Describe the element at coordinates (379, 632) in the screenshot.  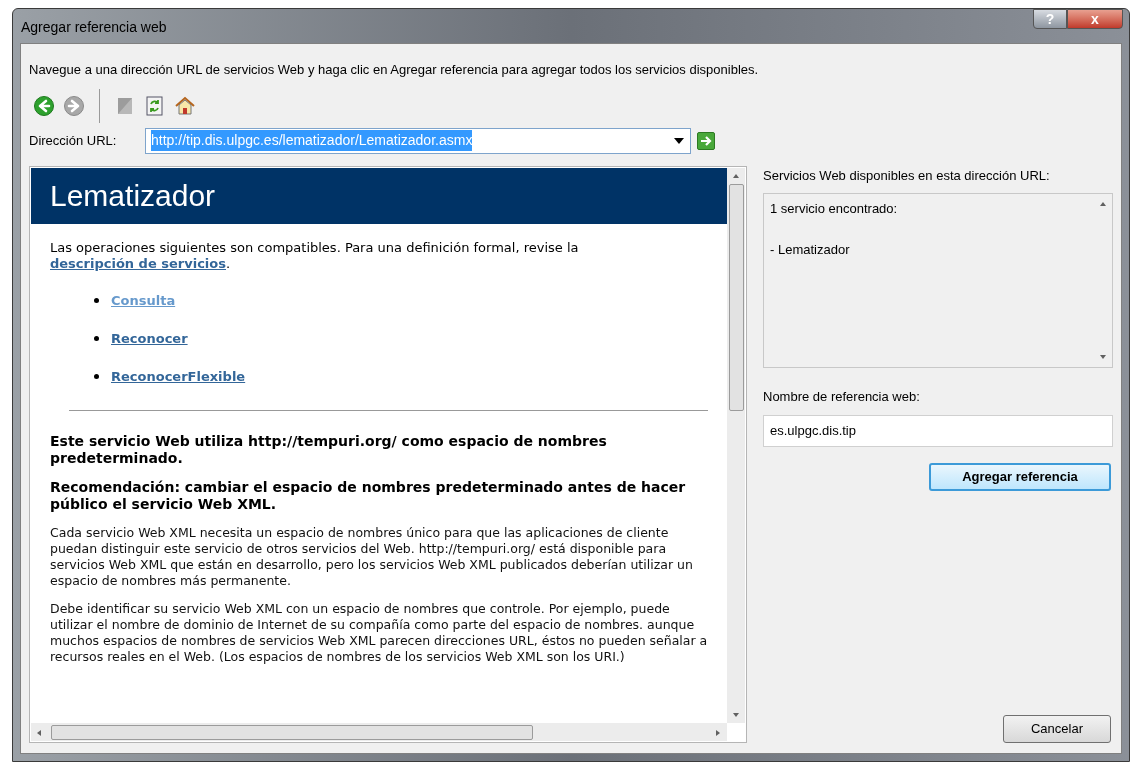
I see `body-paragraph: Debe identificar su servicio Web XML con un espacio de nombres que controle. Por ejemplo, puede utilizar el nombre de dominio de Internet de su compañía como parte del espacio de nombres. aunque muchos espacios de nombres de servicios Web XML parecen direcciones URL, éstos no pueden señalar a recursos reales en el Web. (Los espacios de nombres de los servicios Web XML son los URI.)` at that location.